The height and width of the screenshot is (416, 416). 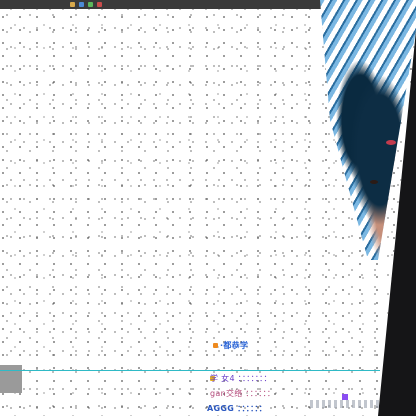 I want to click on user-badge-icon, so click(x=215, y=345).